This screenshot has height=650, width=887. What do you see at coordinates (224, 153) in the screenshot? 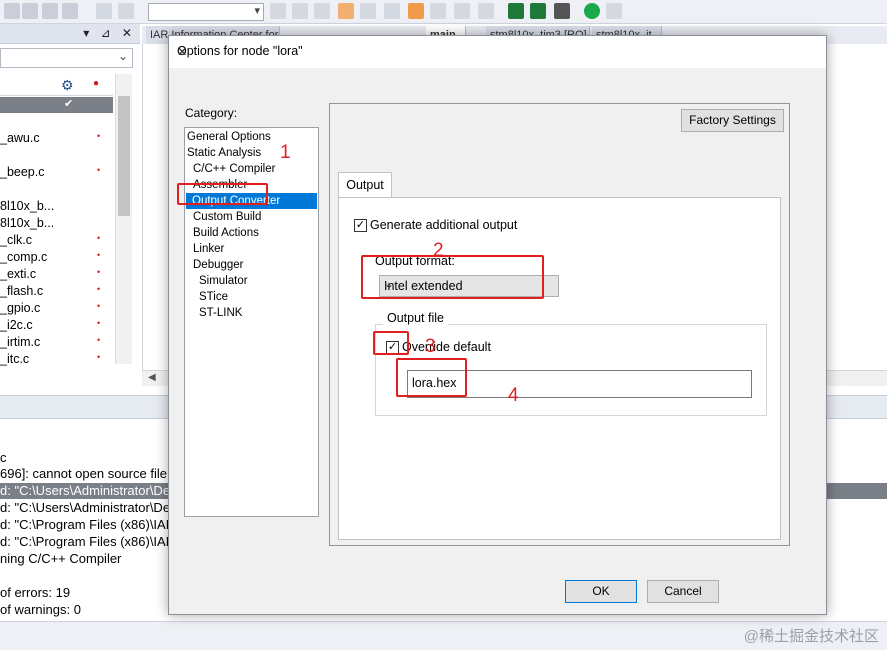
I see `category-static-analysis: Static Analysis` at bounding box center [224, 153].